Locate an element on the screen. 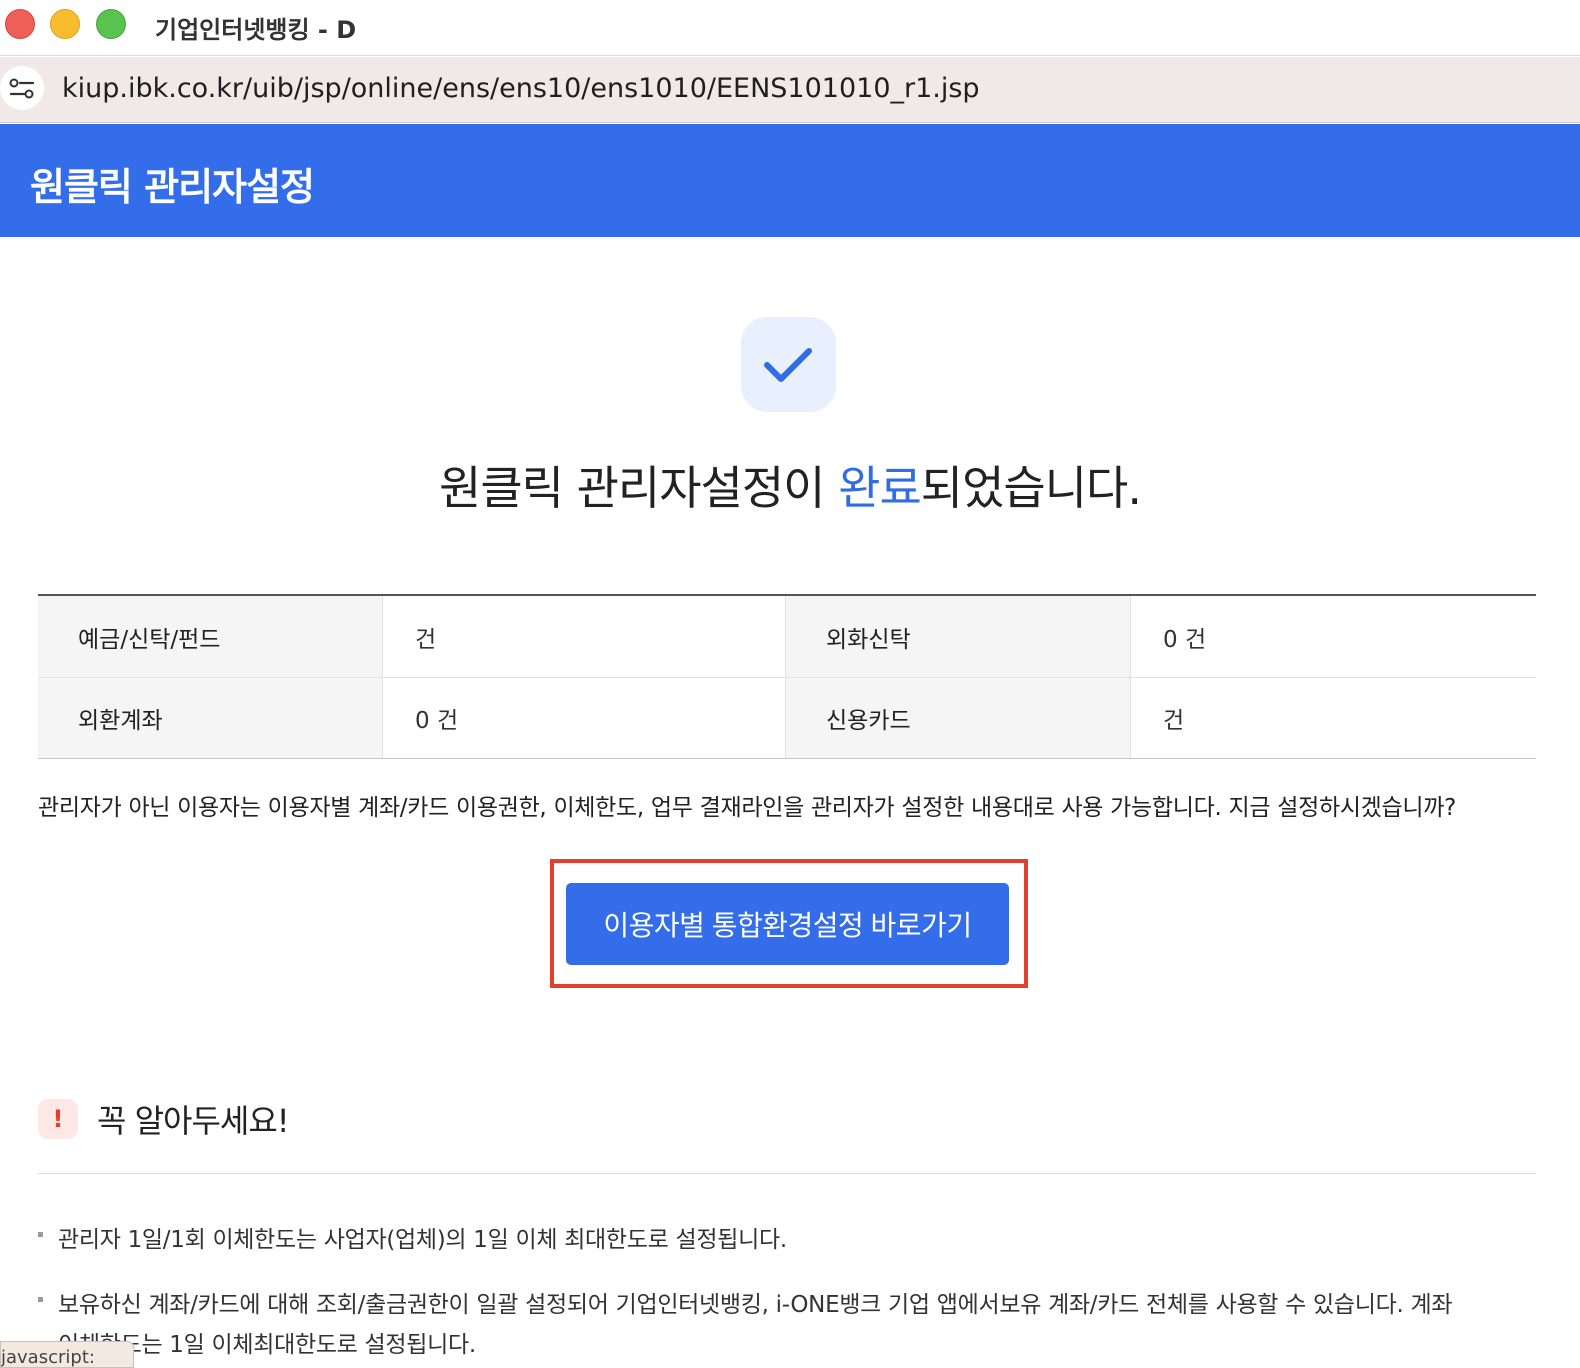  table-row: 예금/신탁/펀드 건 외화신탁 0 건 is located at coordinates (787, 636).